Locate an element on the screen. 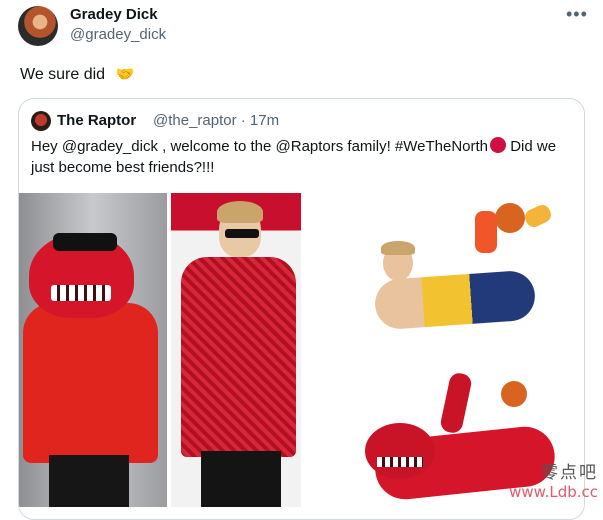 The image size is (603, 520). gradey-dick-lying-pose-image is located at coordinates (452, 272).